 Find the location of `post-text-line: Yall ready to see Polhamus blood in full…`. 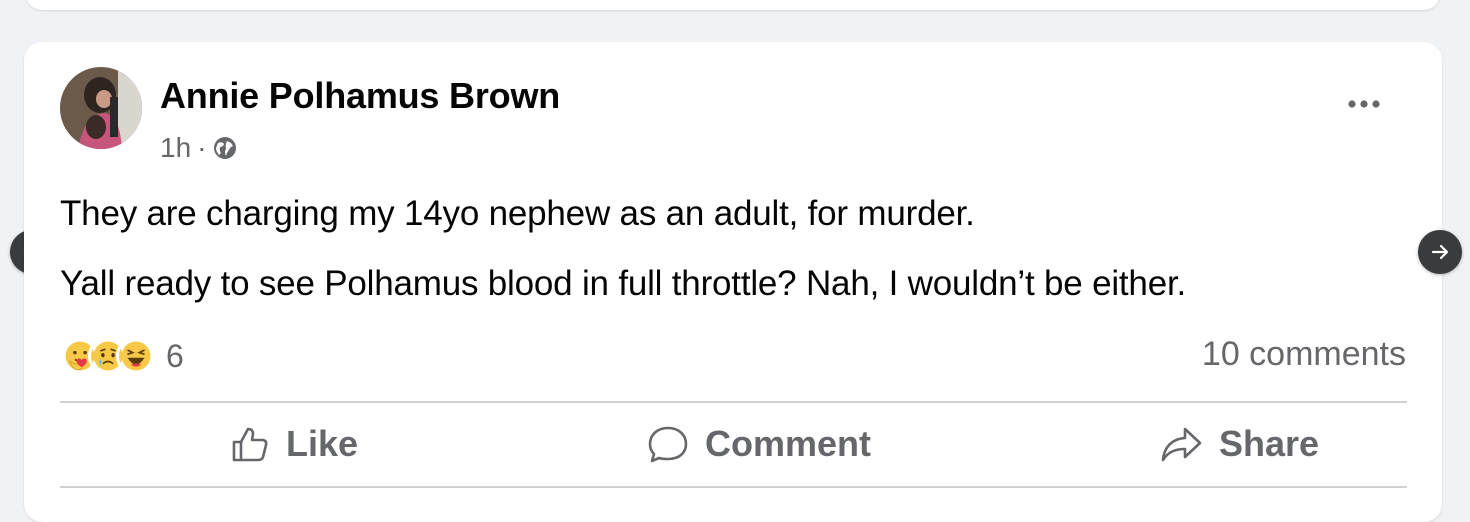

post-text-line: Yall ready to see Polhamus blood in full… is located at coordinates (623, 283).